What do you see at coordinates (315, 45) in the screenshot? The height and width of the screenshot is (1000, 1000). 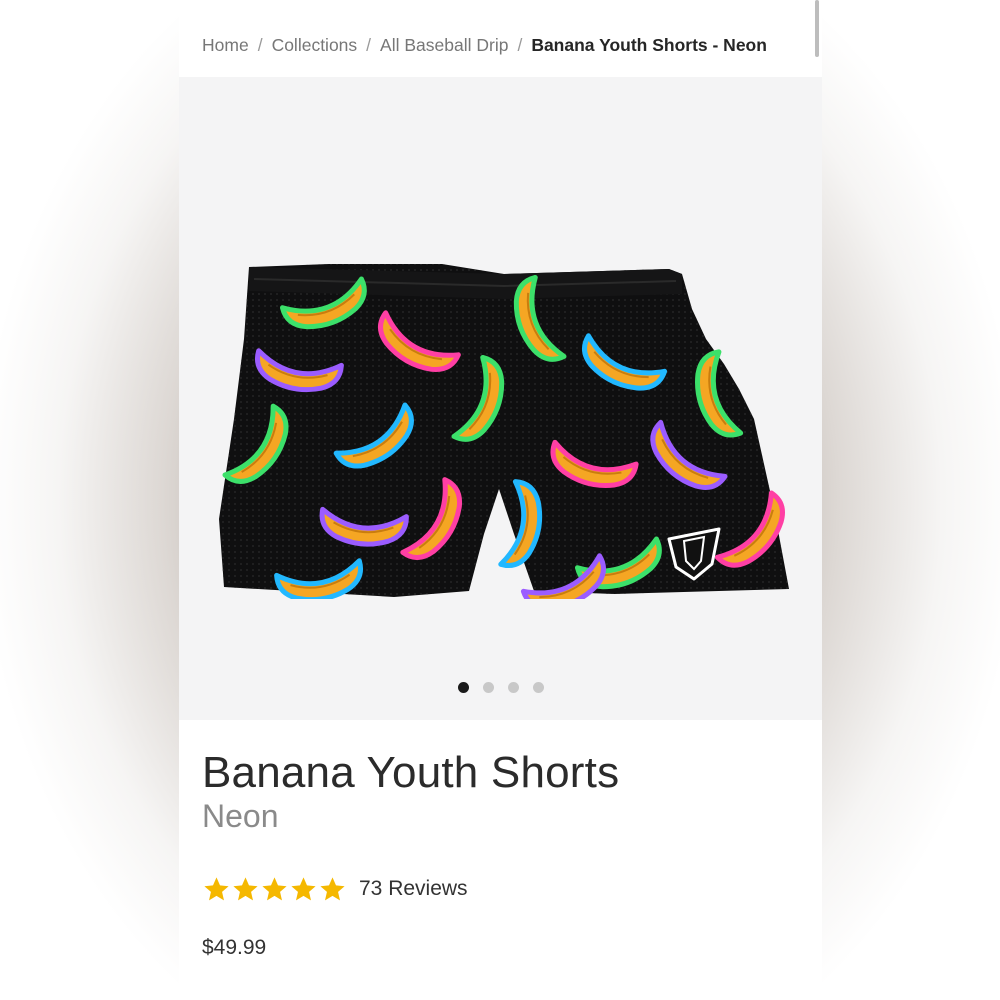 I see `breadcrumb-collections-link: Collections` at bounding box center [315, 45].